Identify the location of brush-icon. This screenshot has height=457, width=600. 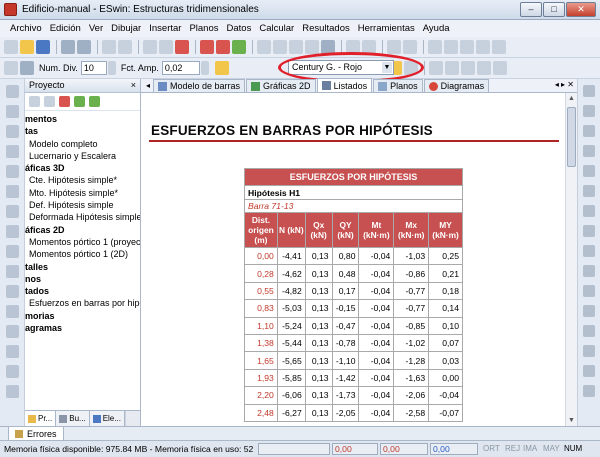
(589, 311).